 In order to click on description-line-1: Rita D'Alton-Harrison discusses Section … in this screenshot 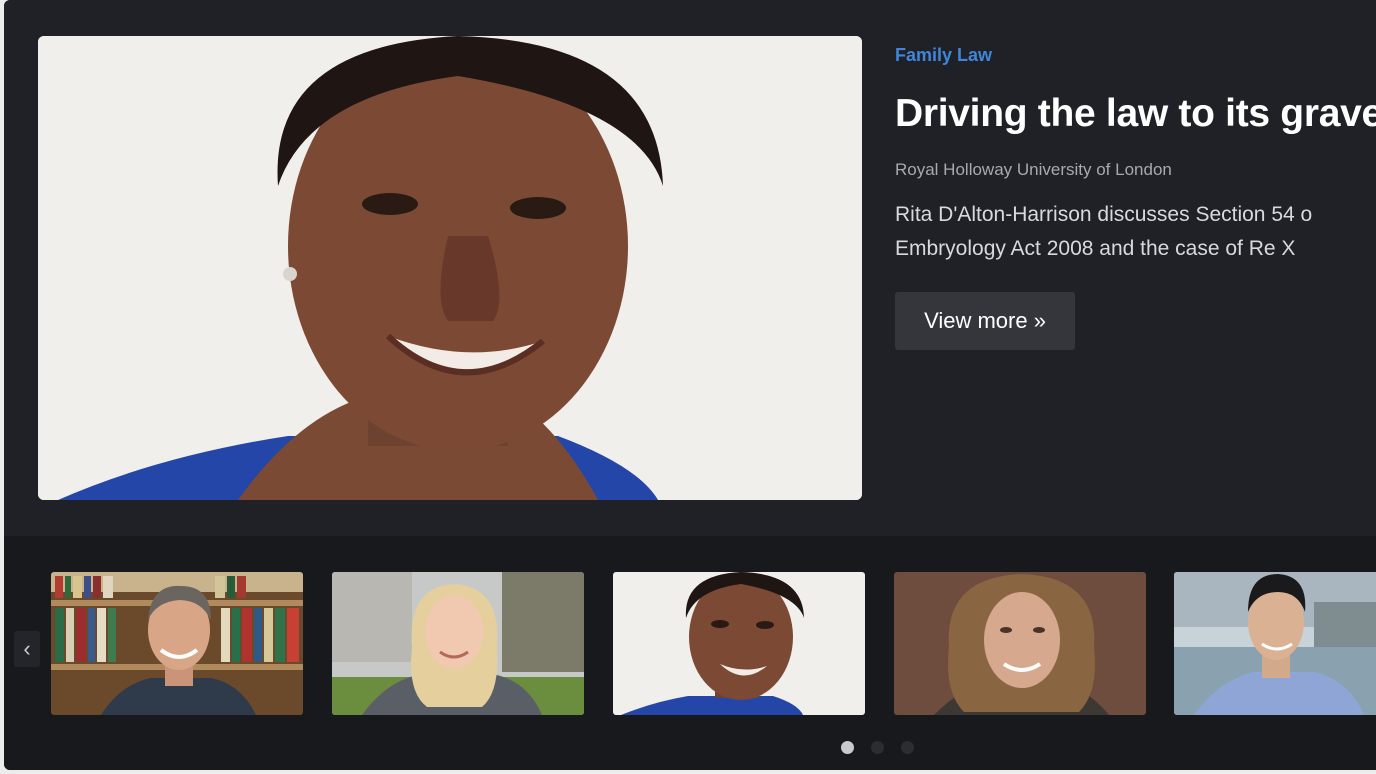, I will do `click(1104, 214)`.